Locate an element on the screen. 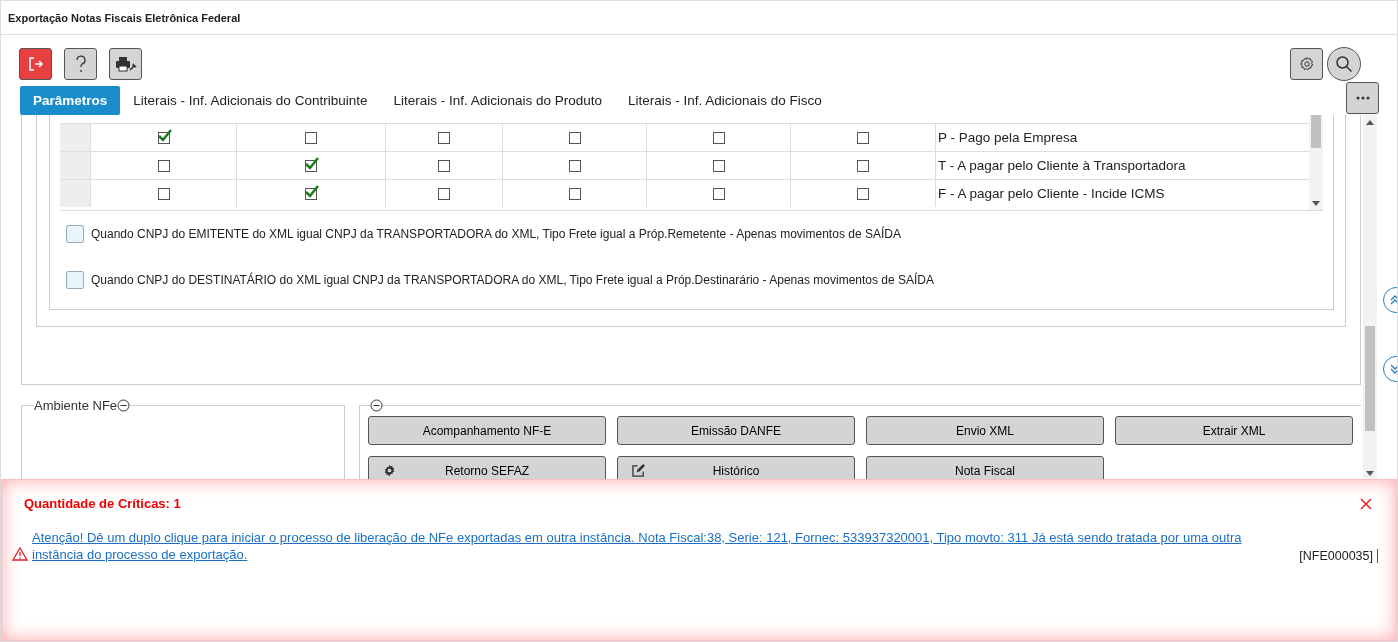 The image size is (1398, 642). table-cell: F - A pagar pelo Cliente - Incide ICMS is located at coordinates (1051, 193).